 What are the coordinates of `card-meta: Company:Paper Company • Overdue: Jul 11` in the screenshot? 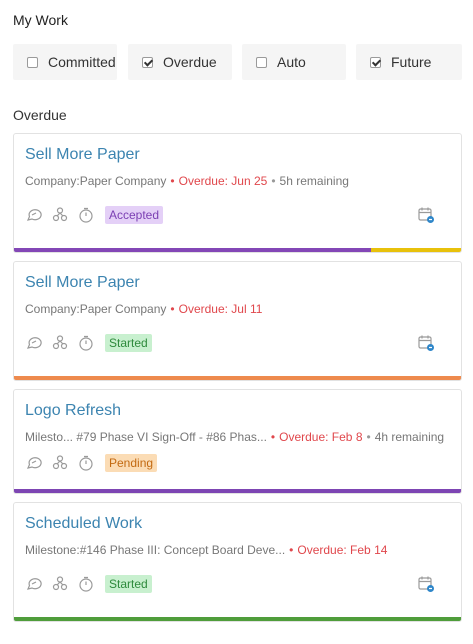 It's located at (144, 309).